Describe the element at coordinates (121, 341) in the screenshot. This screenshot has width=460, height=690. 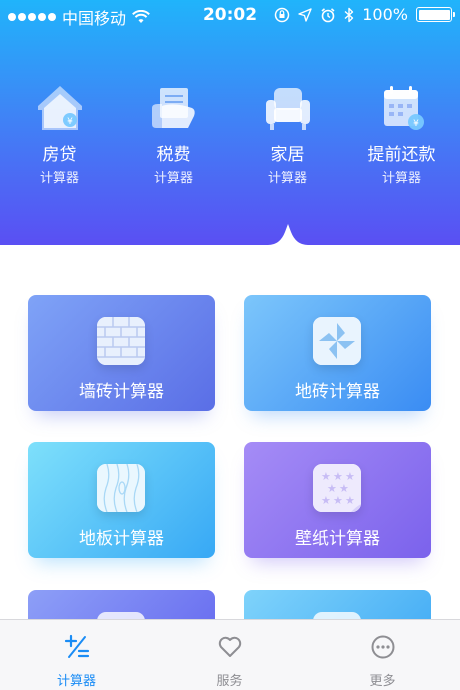
I see `wall-brick-icon` at that location.